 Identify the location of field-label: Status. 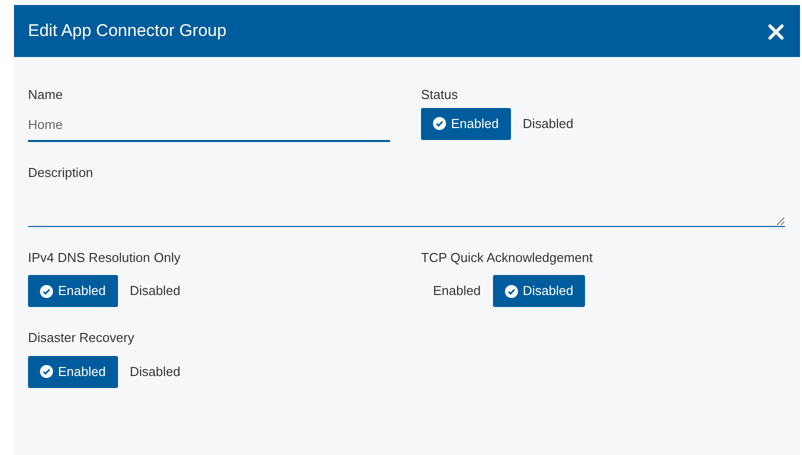
(439, 95).